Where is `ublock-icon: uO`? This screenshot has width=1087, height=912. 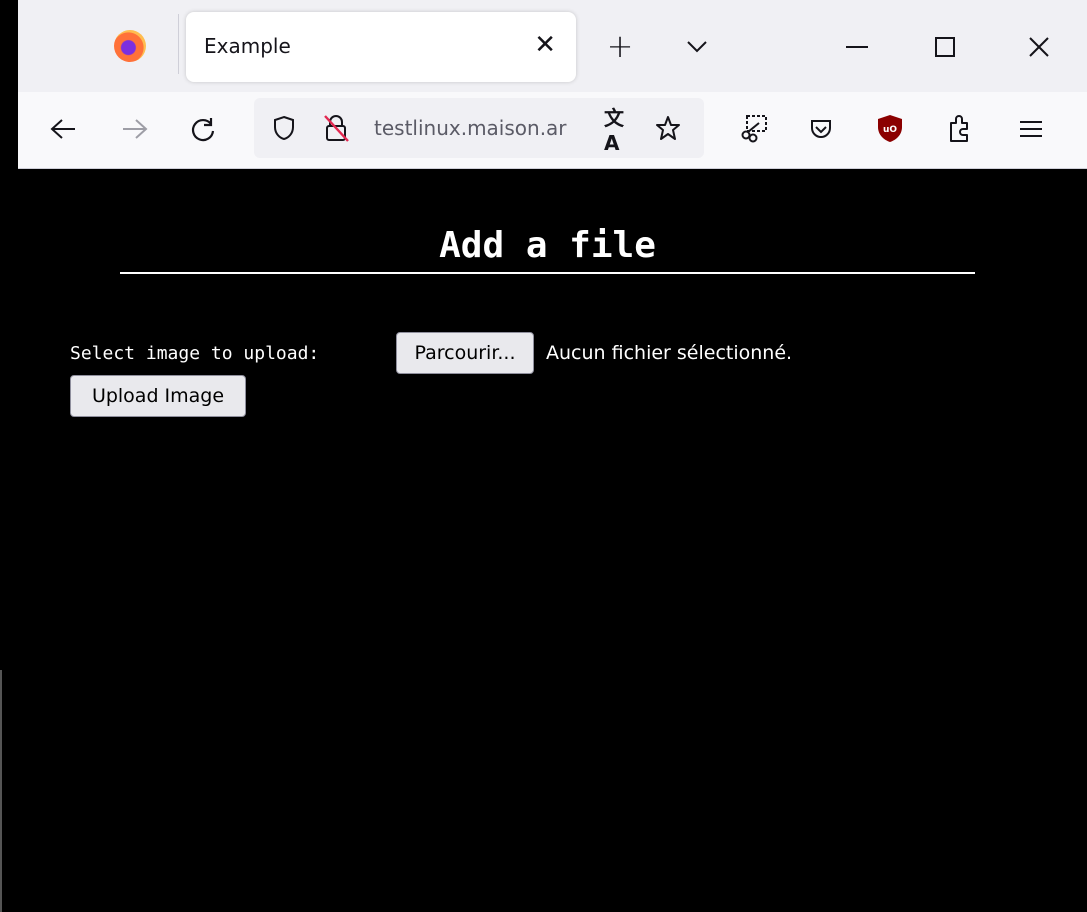
ublock-icon: uO is located at coordinates (890, 128).